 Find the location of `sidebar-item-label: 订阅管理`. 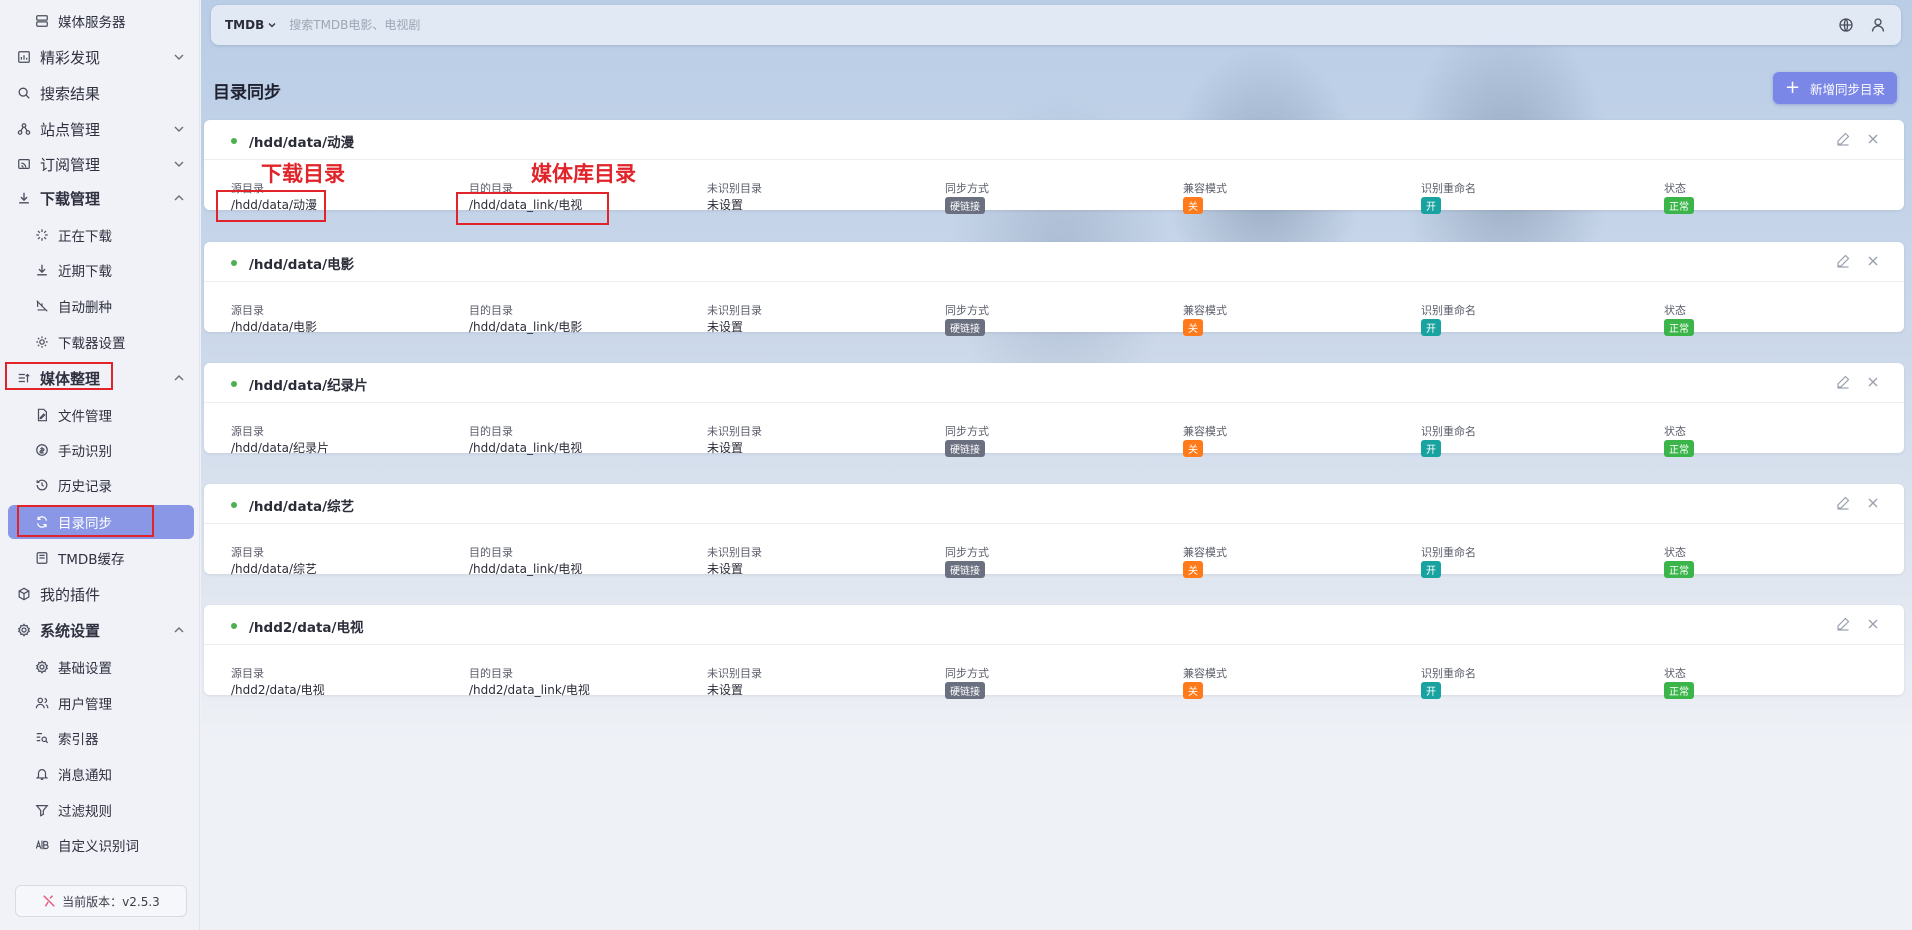

sidebar-item-label: 订阅管理 is located at coordinates (70, 164).